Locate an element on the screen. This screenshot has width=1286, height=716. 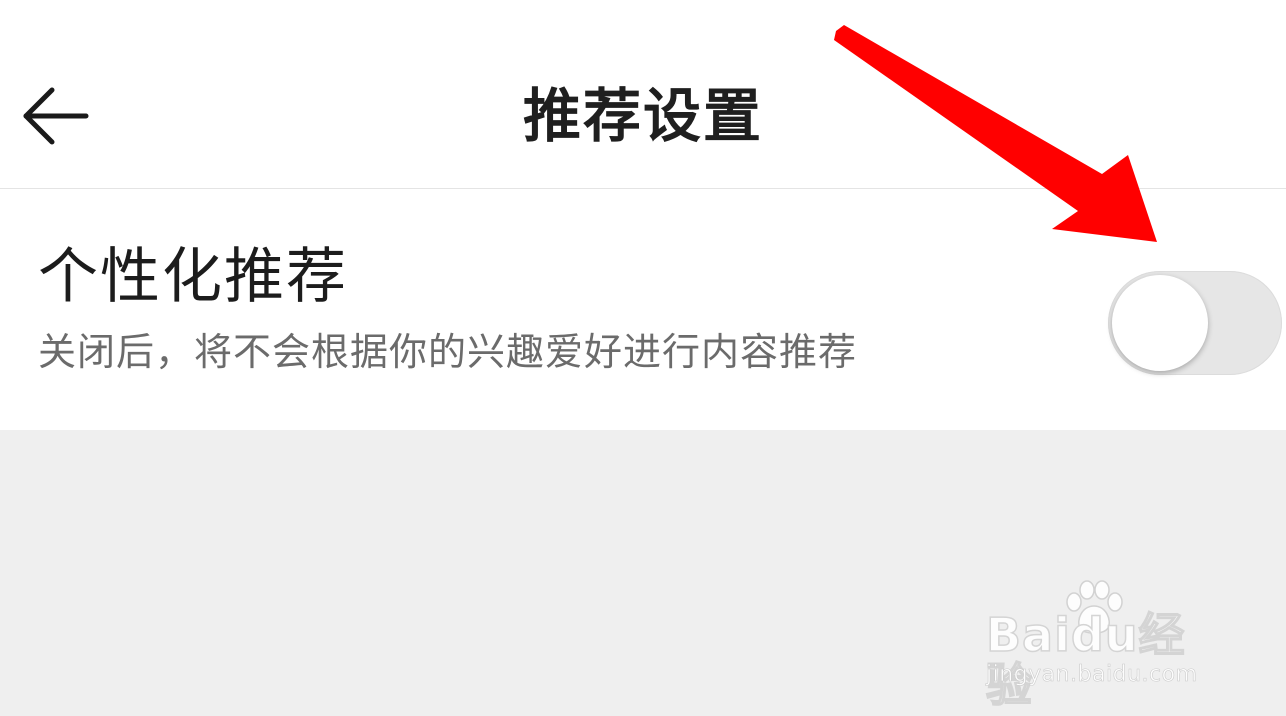
watermark-brand: Baidu经验 is located at coordinates (1085, 660).